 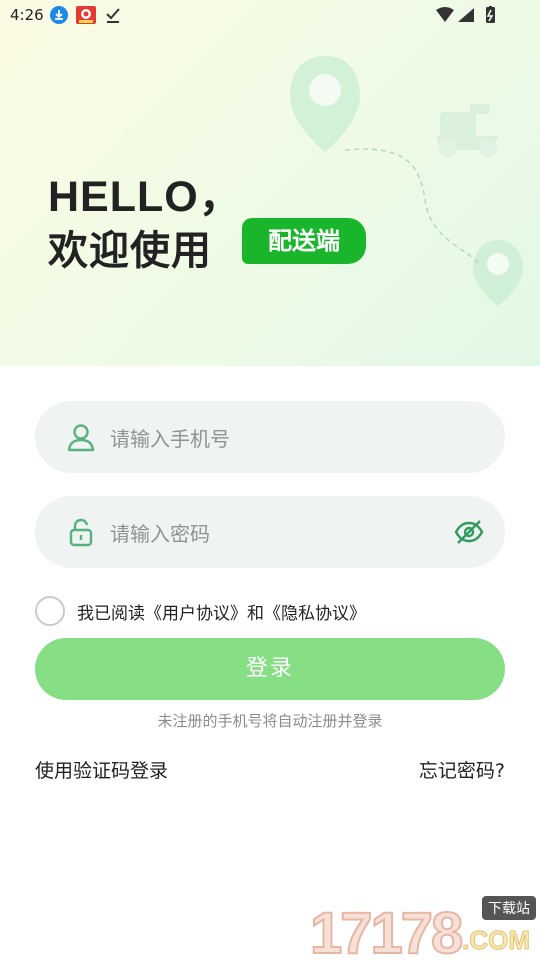 What do you see at coordinates (270, 669) in the screenshot?
I see `login-button: 登录` at bounding box center [270, 669].